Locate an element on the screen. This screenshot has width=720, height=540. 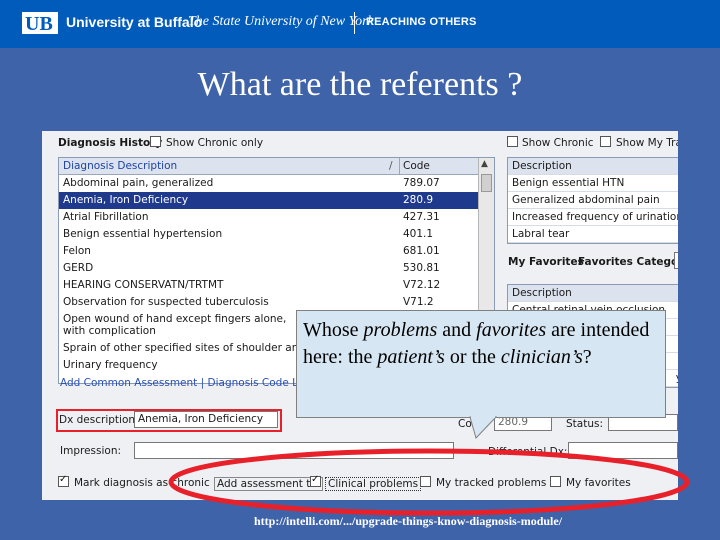
row-code: 681.01 is located at coordinates (421, 251).